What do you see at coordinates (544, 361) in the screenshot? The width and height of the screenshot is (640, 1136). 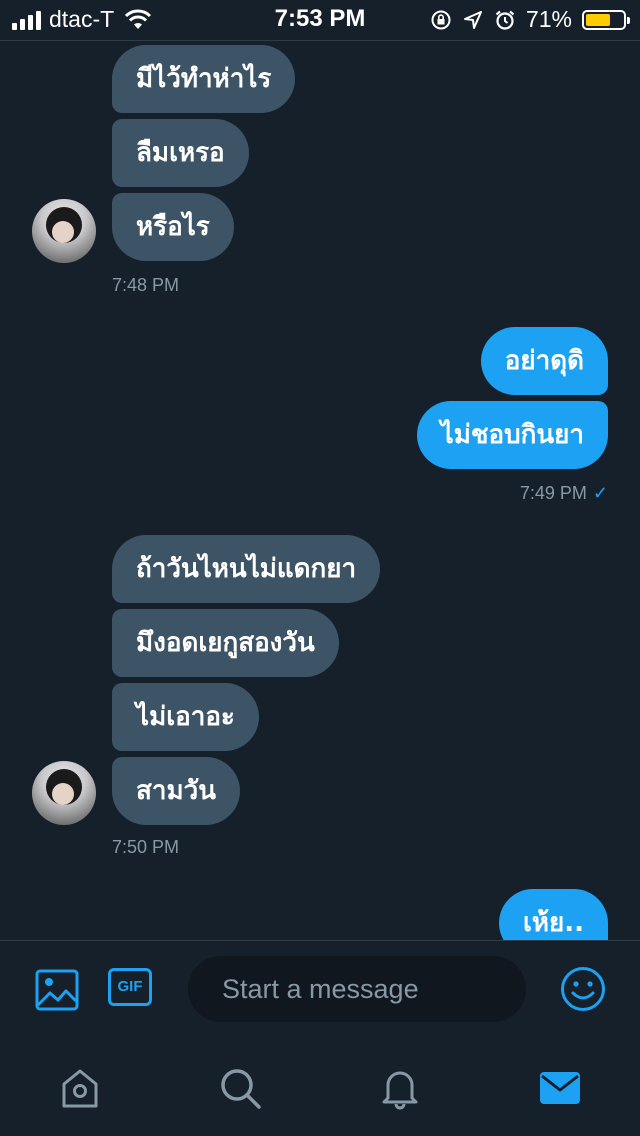 I see `message-bubble: อย่าดุดิ` at bounding box center [544, 361].